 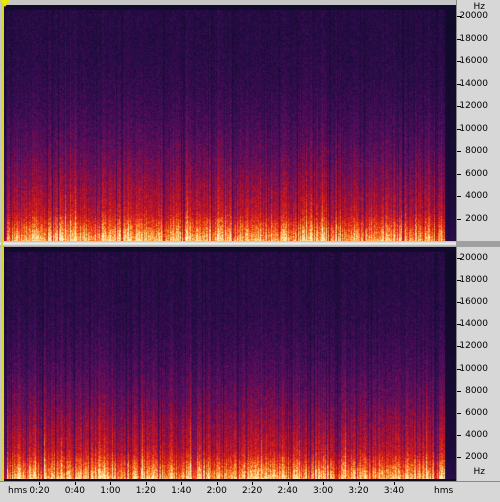 I want to click on time-tick: 1:00, so click(x=110, y=491).